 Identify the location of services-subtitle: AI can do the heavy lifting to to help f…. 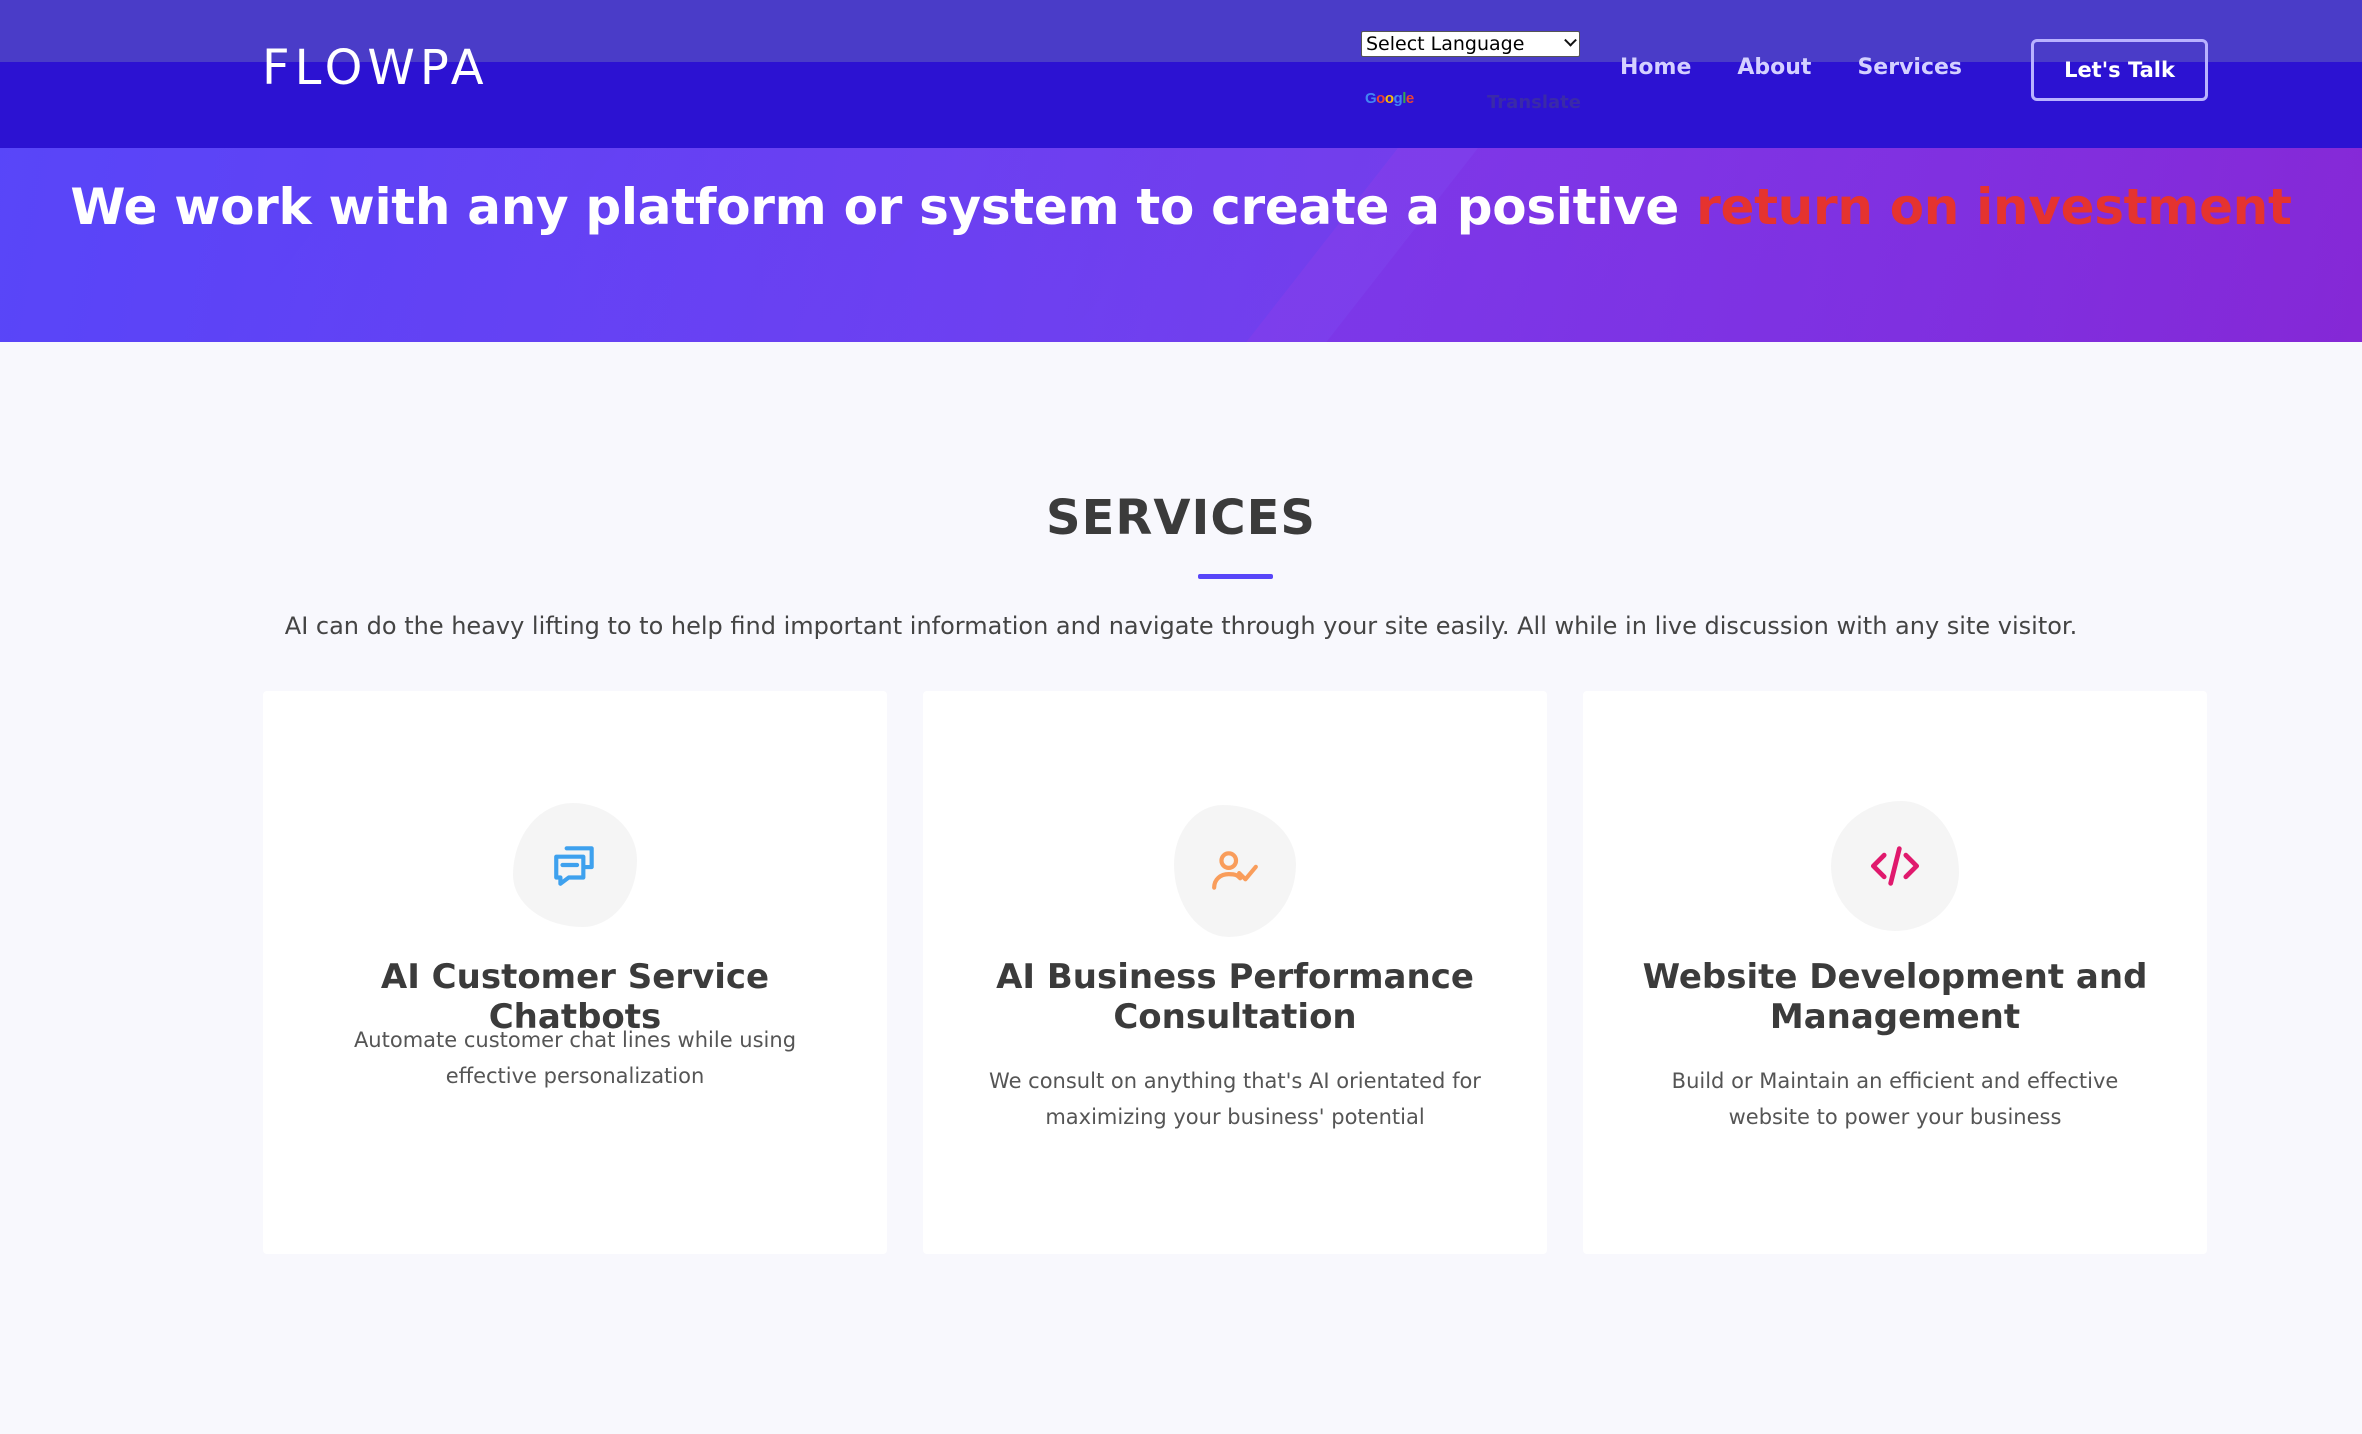
(1181, 626).